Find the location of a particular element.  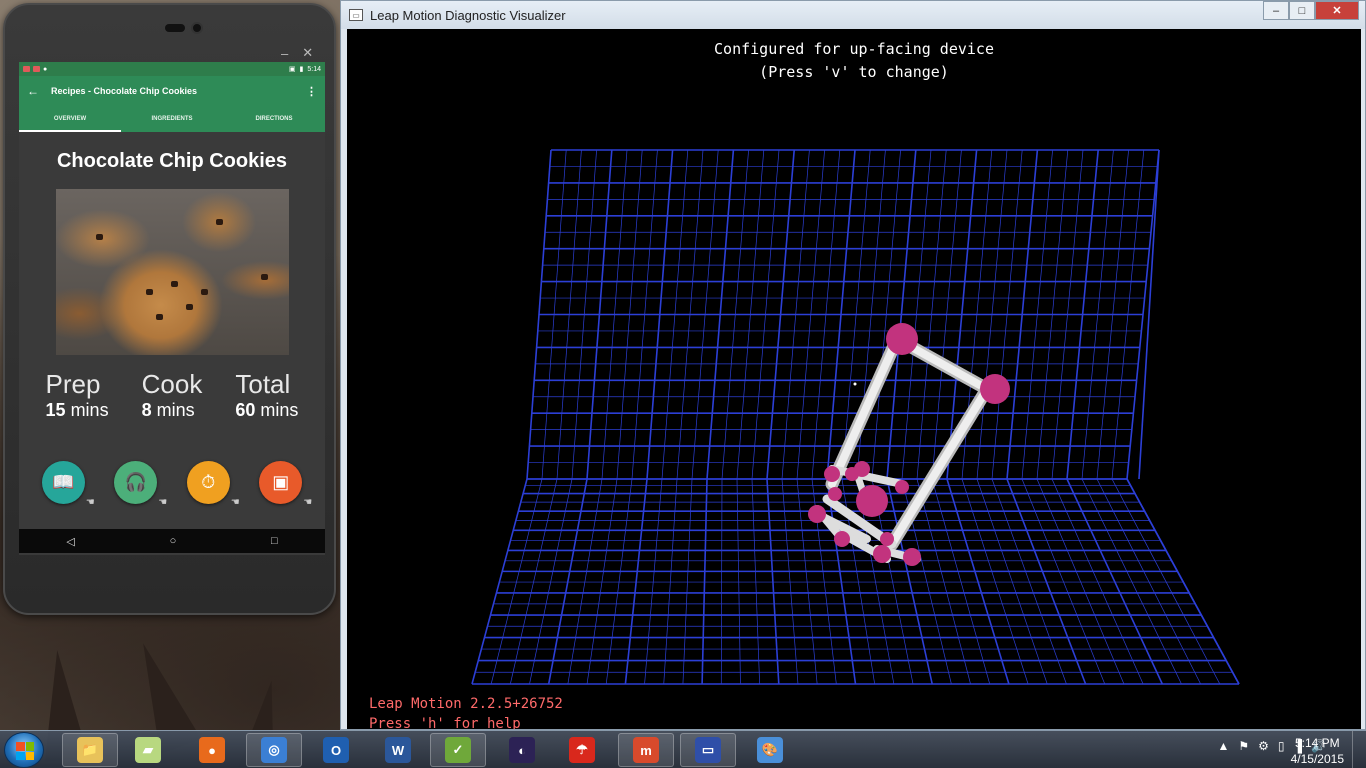

android-nav-bar: ◁ ○ □ is located at coordinates (172, 541).